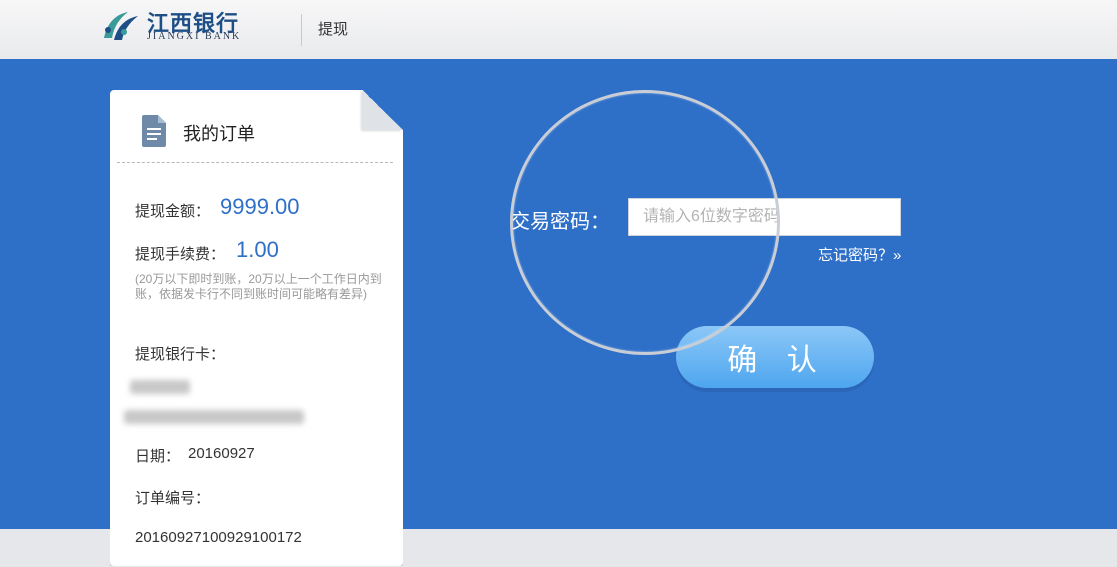 The width and height of the screenshot is (1117, 567). I want to click on bank-logo-icon, so click(121, 26).